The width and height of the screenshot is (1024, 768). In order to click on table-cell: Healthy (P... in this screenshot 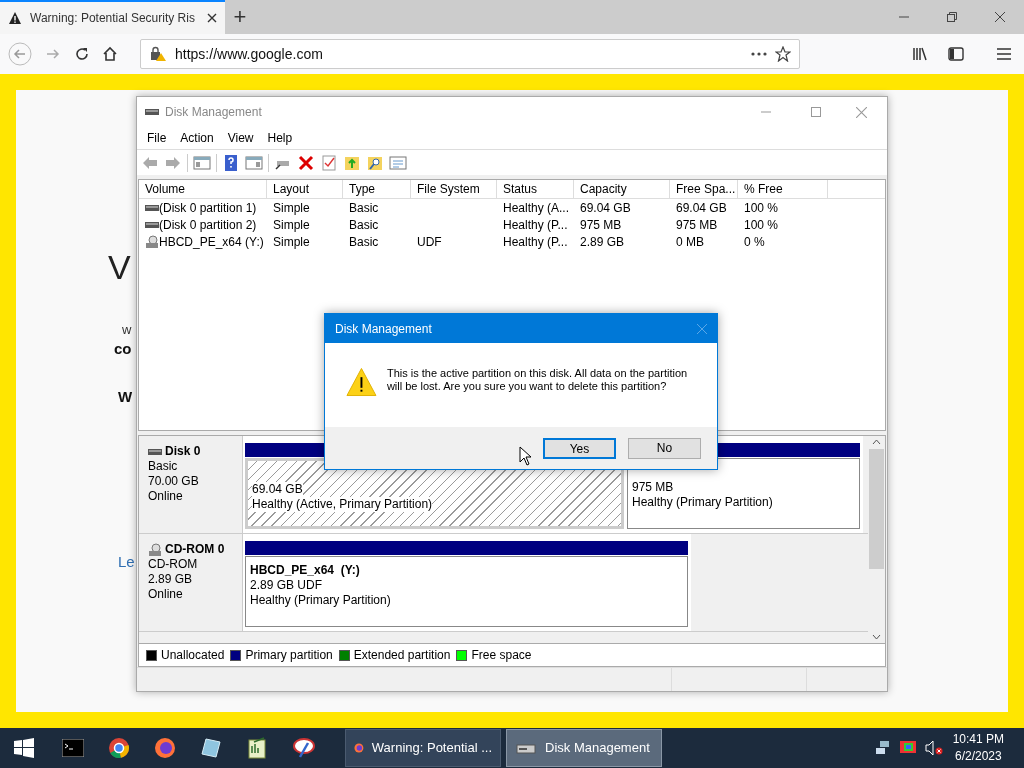, I will do `click(535, 224)`.